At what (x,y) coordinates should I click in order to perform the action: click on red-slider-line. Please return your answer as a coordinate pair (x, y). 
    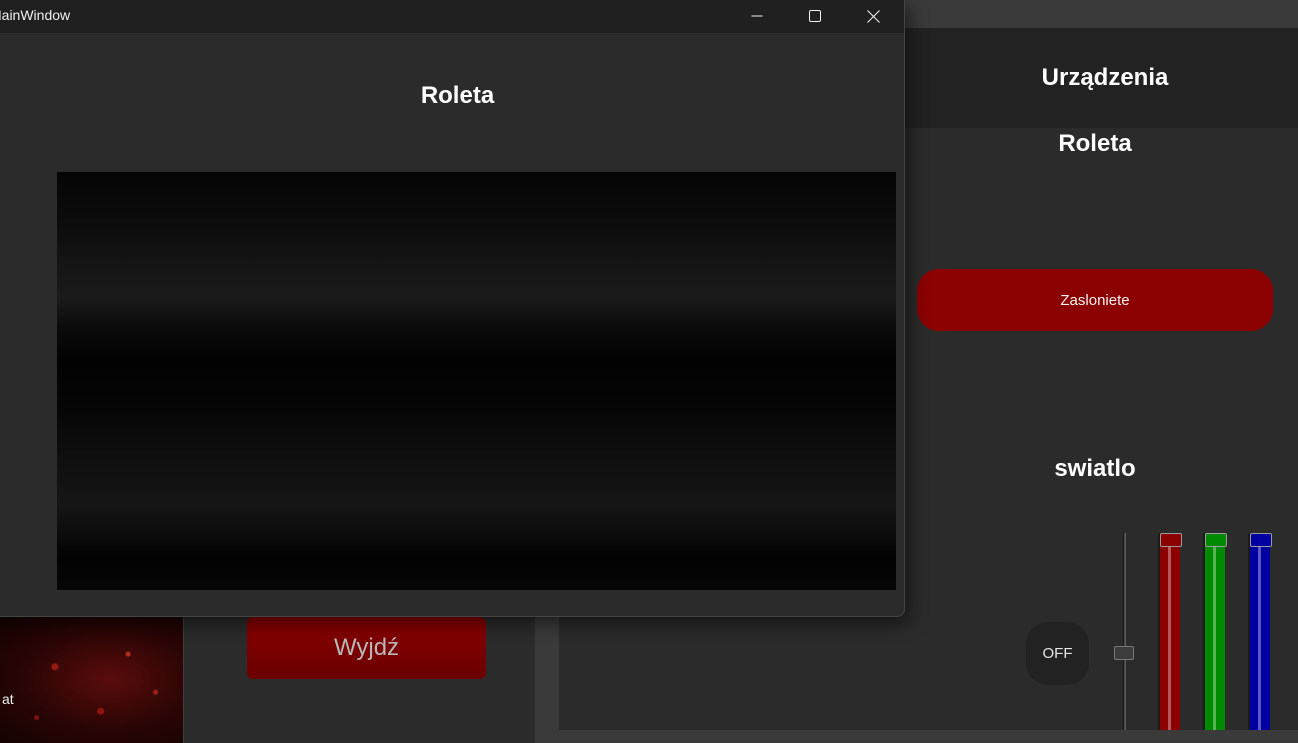
    Looking at the image, I should click on (1169, 638).